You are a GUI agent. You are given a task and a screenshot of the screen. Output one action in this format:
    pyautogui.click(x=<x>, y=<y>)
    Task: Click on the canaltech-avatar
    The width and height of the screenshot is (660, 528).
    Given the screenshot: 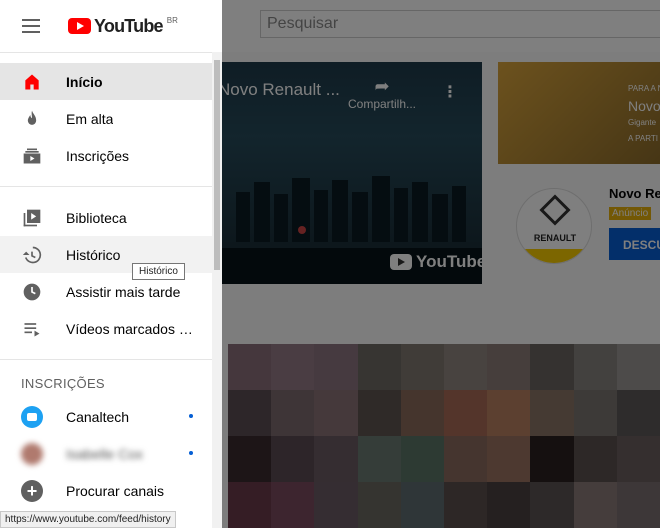 What is the action you would take?
    pyautogui.click(x=32, y=416)
    